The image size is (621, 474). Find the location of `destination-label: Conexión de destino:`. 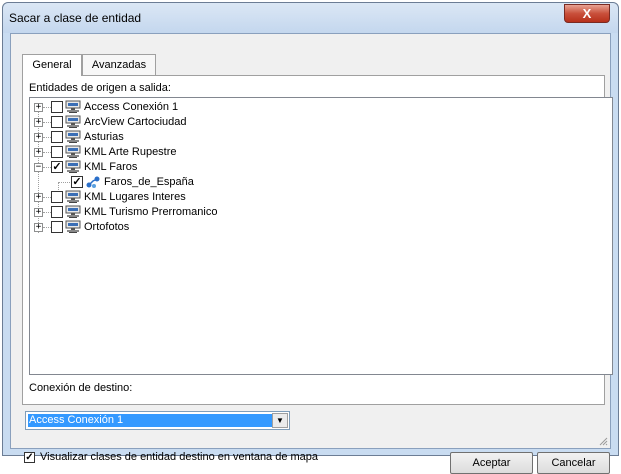

destination-label: Conexión de destino: is located at coordinates (81, 388).